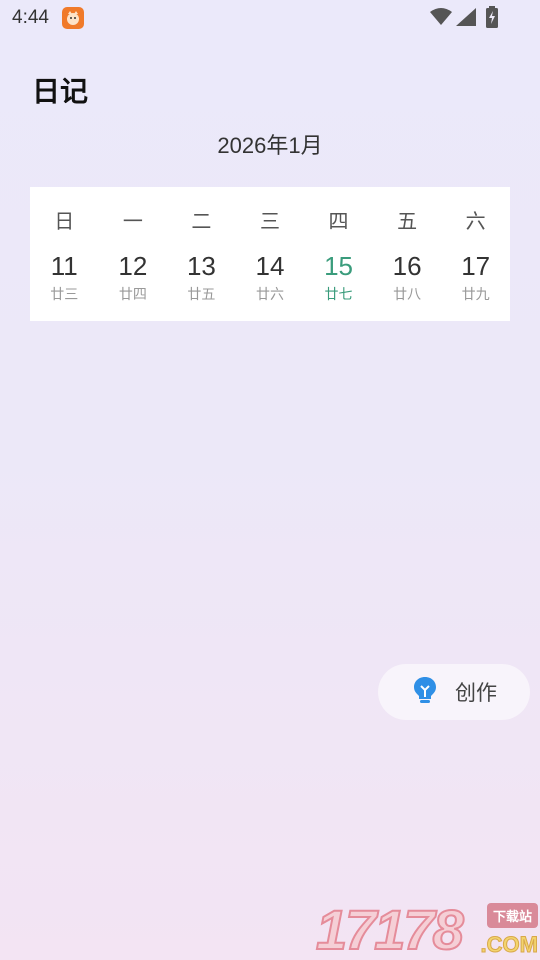 This screenshot has width=540, height=960. I want to click on date-cell: 13, so click(201, 266).